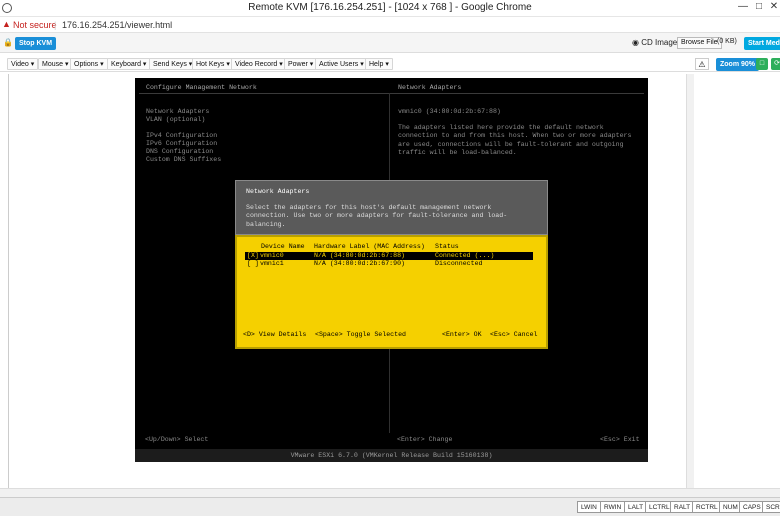 The height and width of the screenshot is (516, 780). What do you see at coordinates (462, 334) in the screenshot?
I see `footer-ok: <Enter> OK` at bounding box center [462, 334].